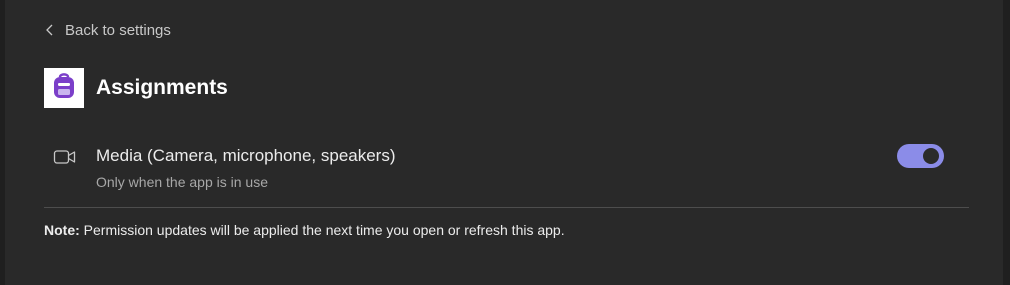 The height and width of the screenshot is (285, 1010). I want to click on media-permission-toggle, so click(920, 156).